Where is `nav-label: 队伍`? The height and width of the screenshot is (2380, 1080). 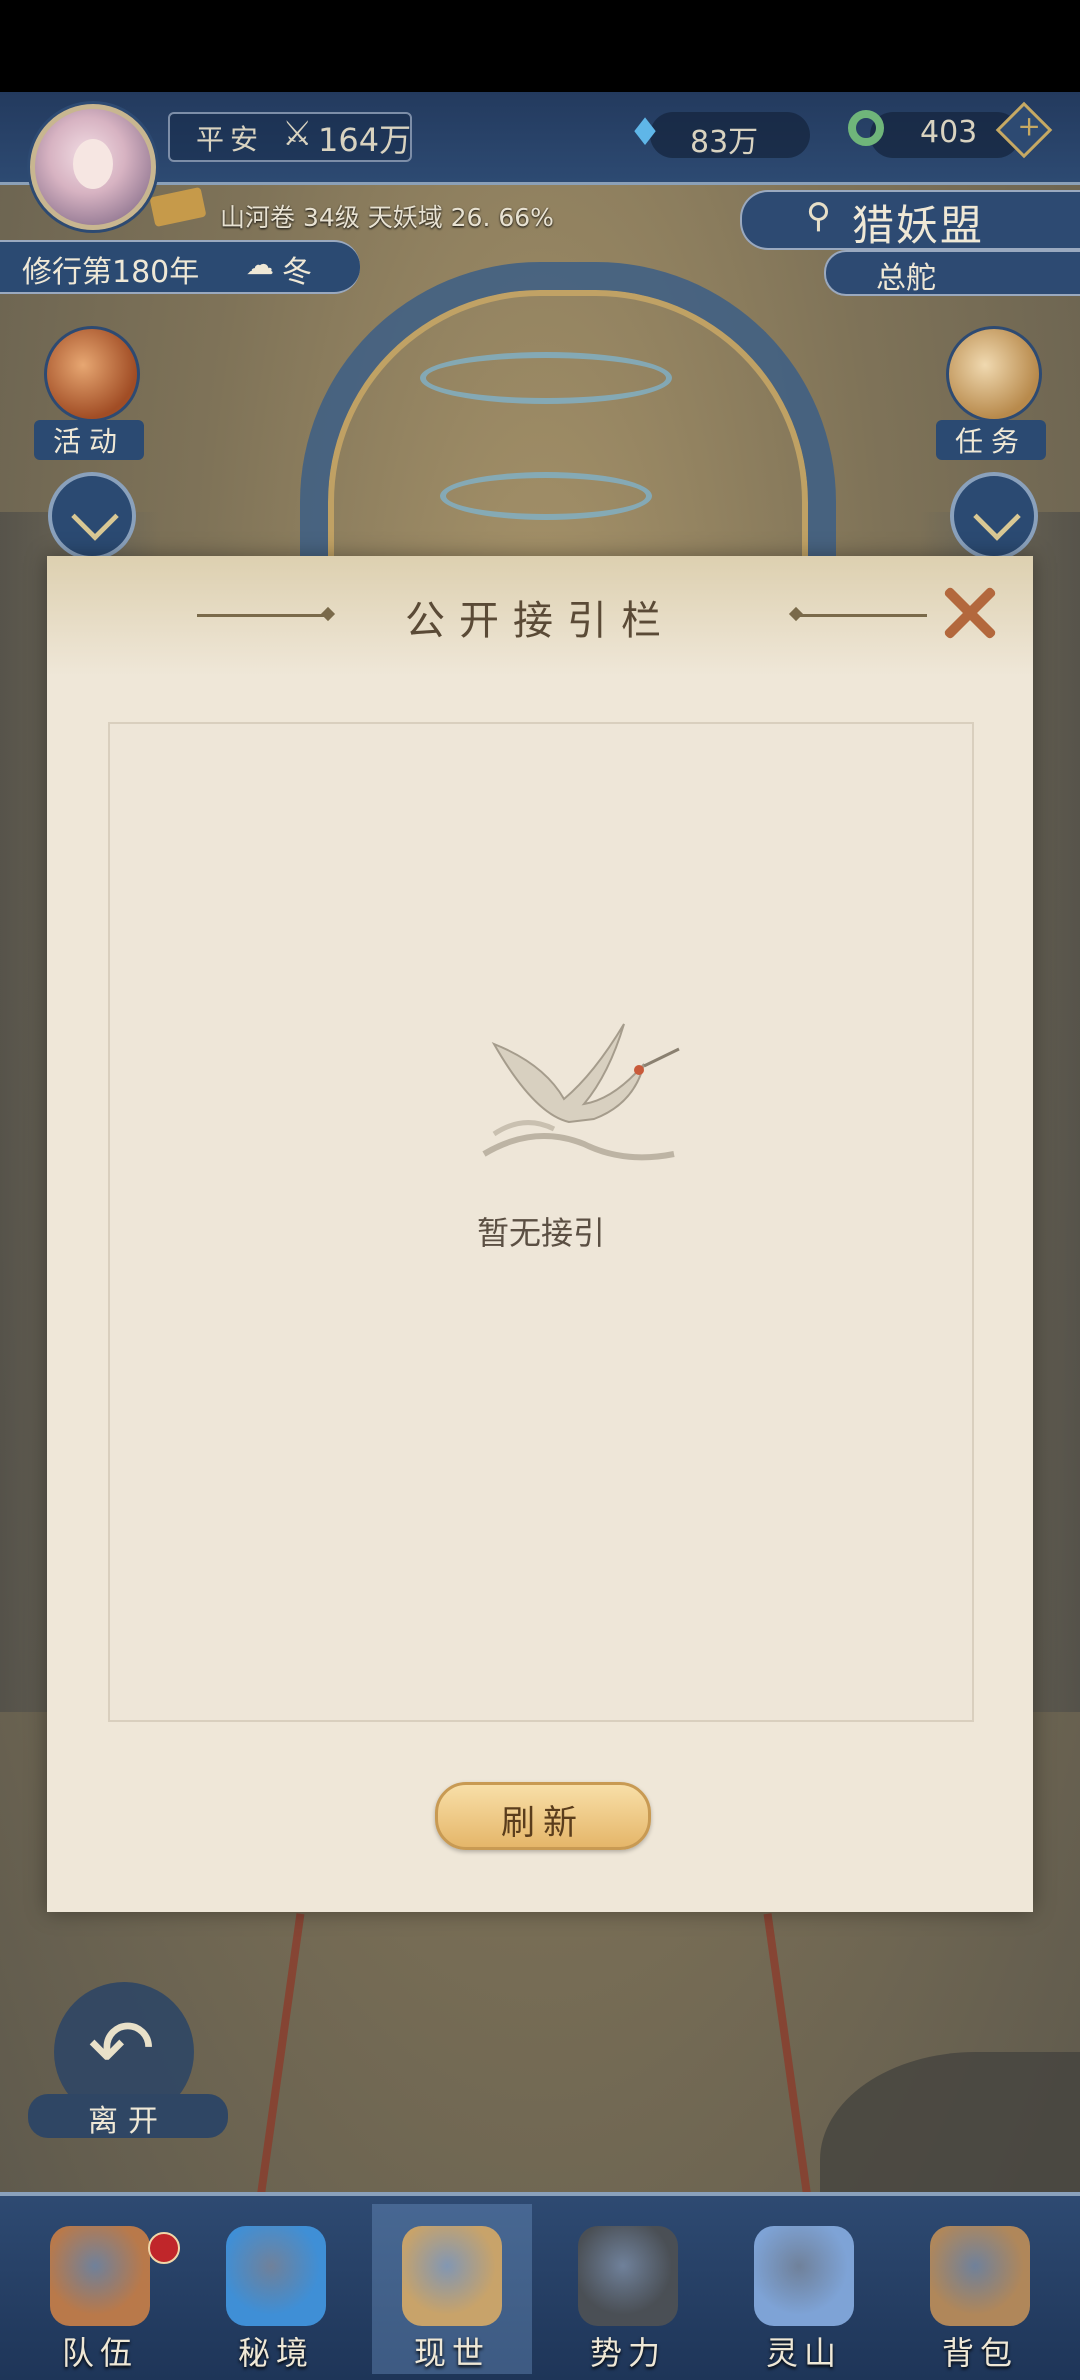 nav-label: 队伍 is located at coordinates (99, 2353).